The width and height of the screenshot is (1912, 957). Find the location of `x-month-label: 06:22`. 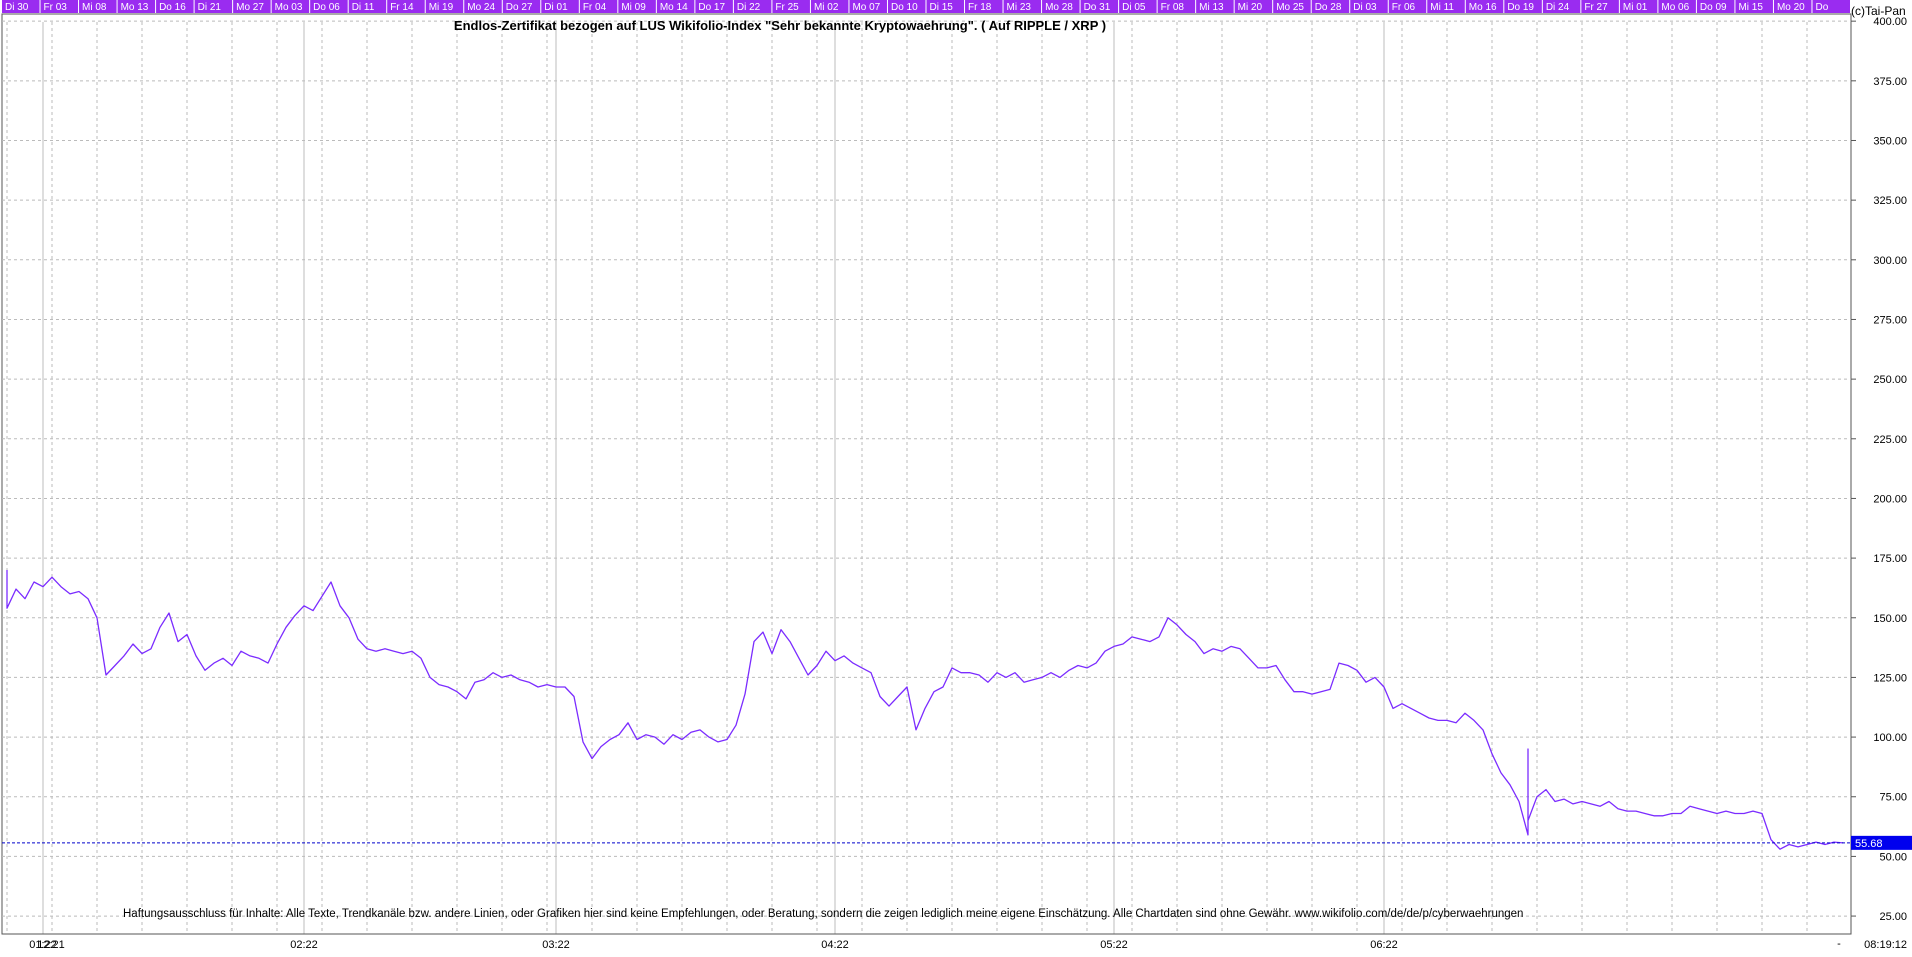

x-month-label: 06:22 is located at coordinates (1384, 945).